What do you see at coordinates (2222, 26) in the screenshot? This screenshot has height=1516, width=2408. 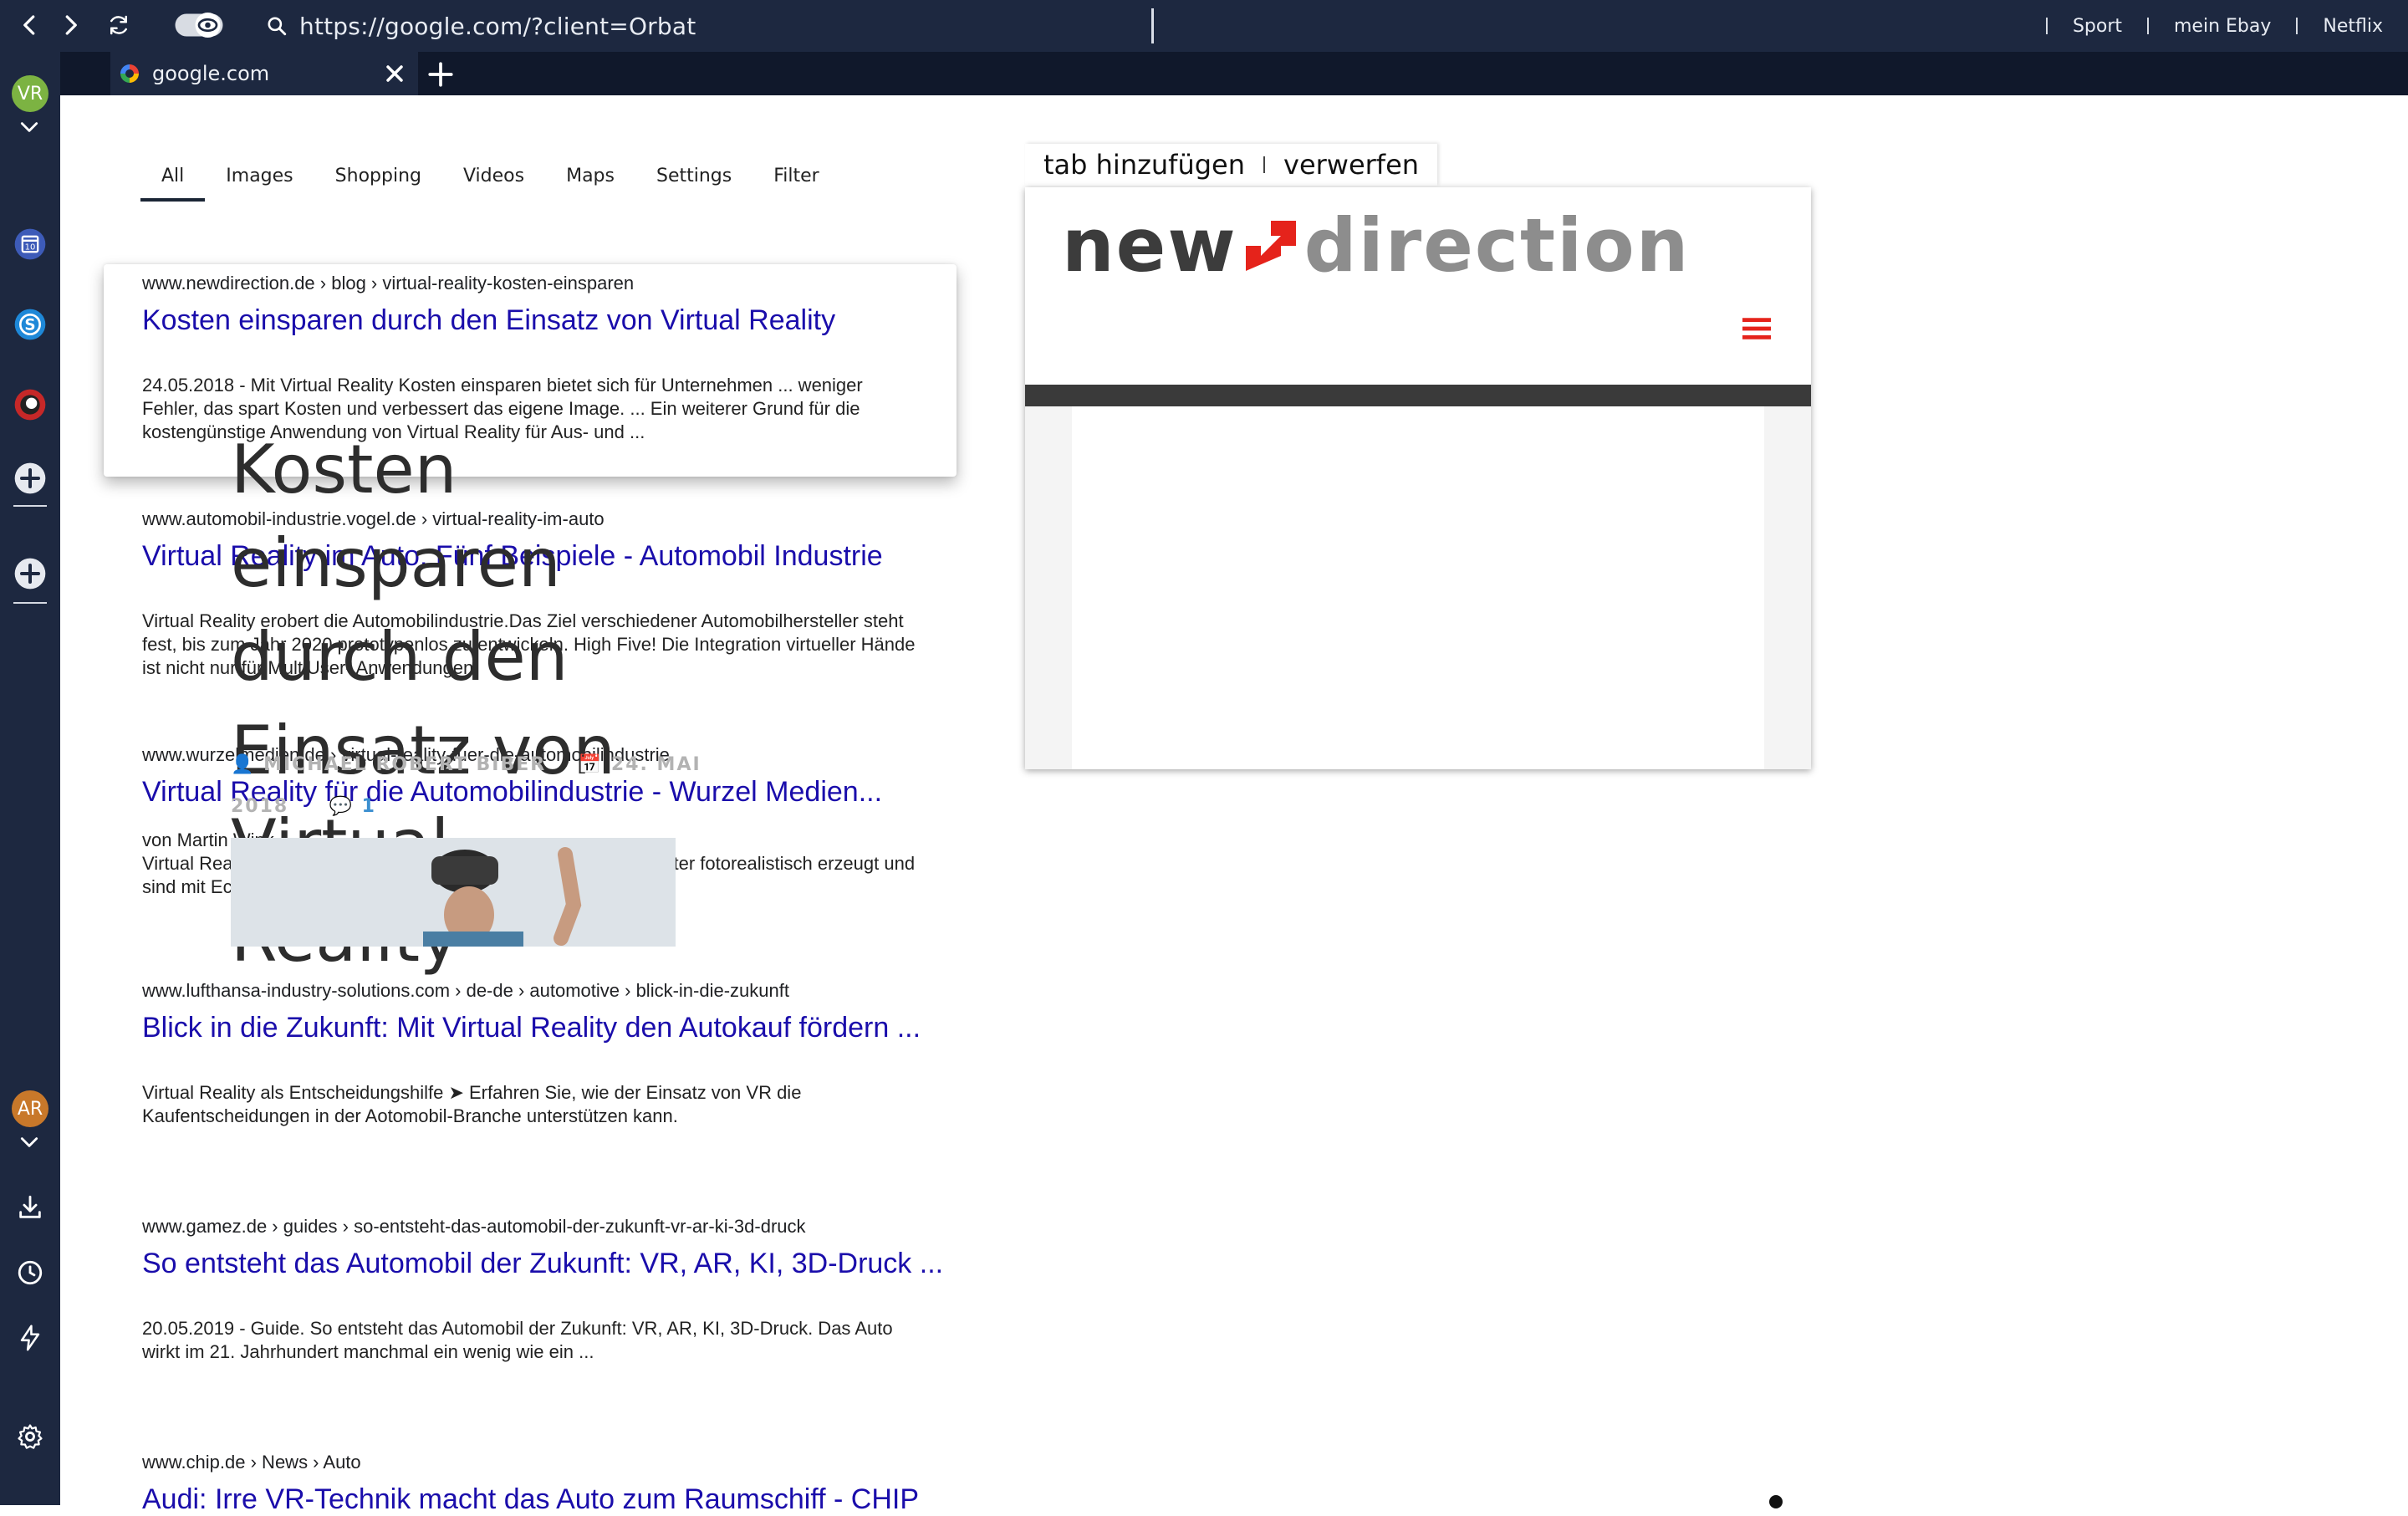 I see `bookmark-mein-ebay: mein Ebay` at bounding box center [2222, 26].